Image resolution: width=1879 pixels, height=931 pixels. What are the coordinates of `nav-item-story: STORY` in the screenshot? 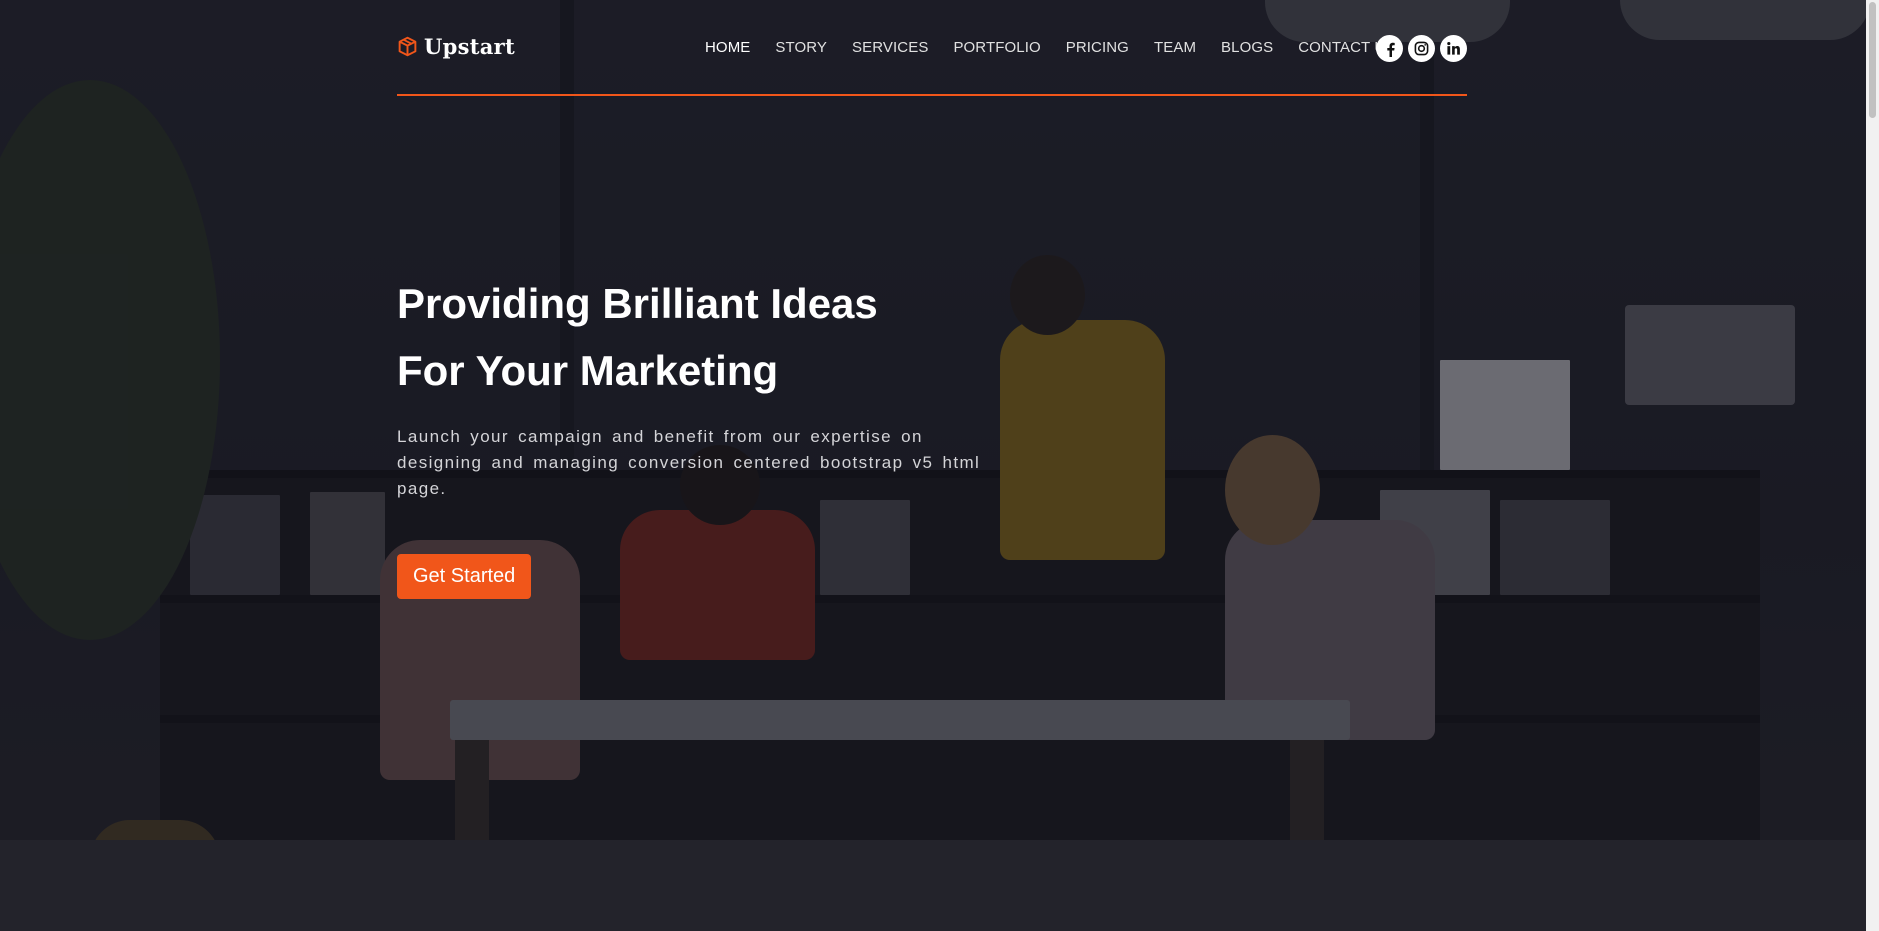 It's located at (801, 47).